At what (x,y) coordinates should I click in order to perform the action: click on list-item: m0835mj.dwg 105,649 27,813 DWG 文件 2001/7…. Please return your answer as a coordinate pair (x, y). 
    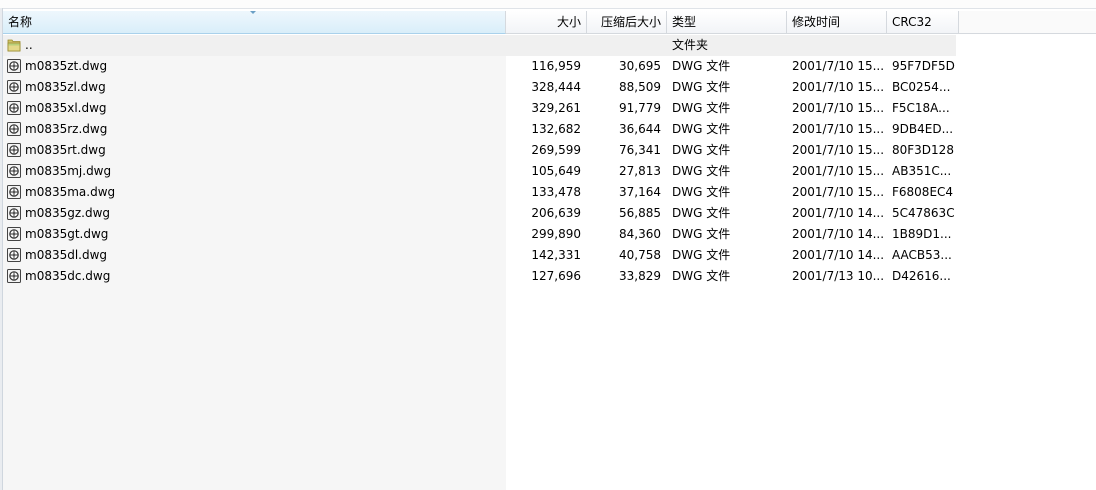
    Looking at the image, I should click on (479, 171).